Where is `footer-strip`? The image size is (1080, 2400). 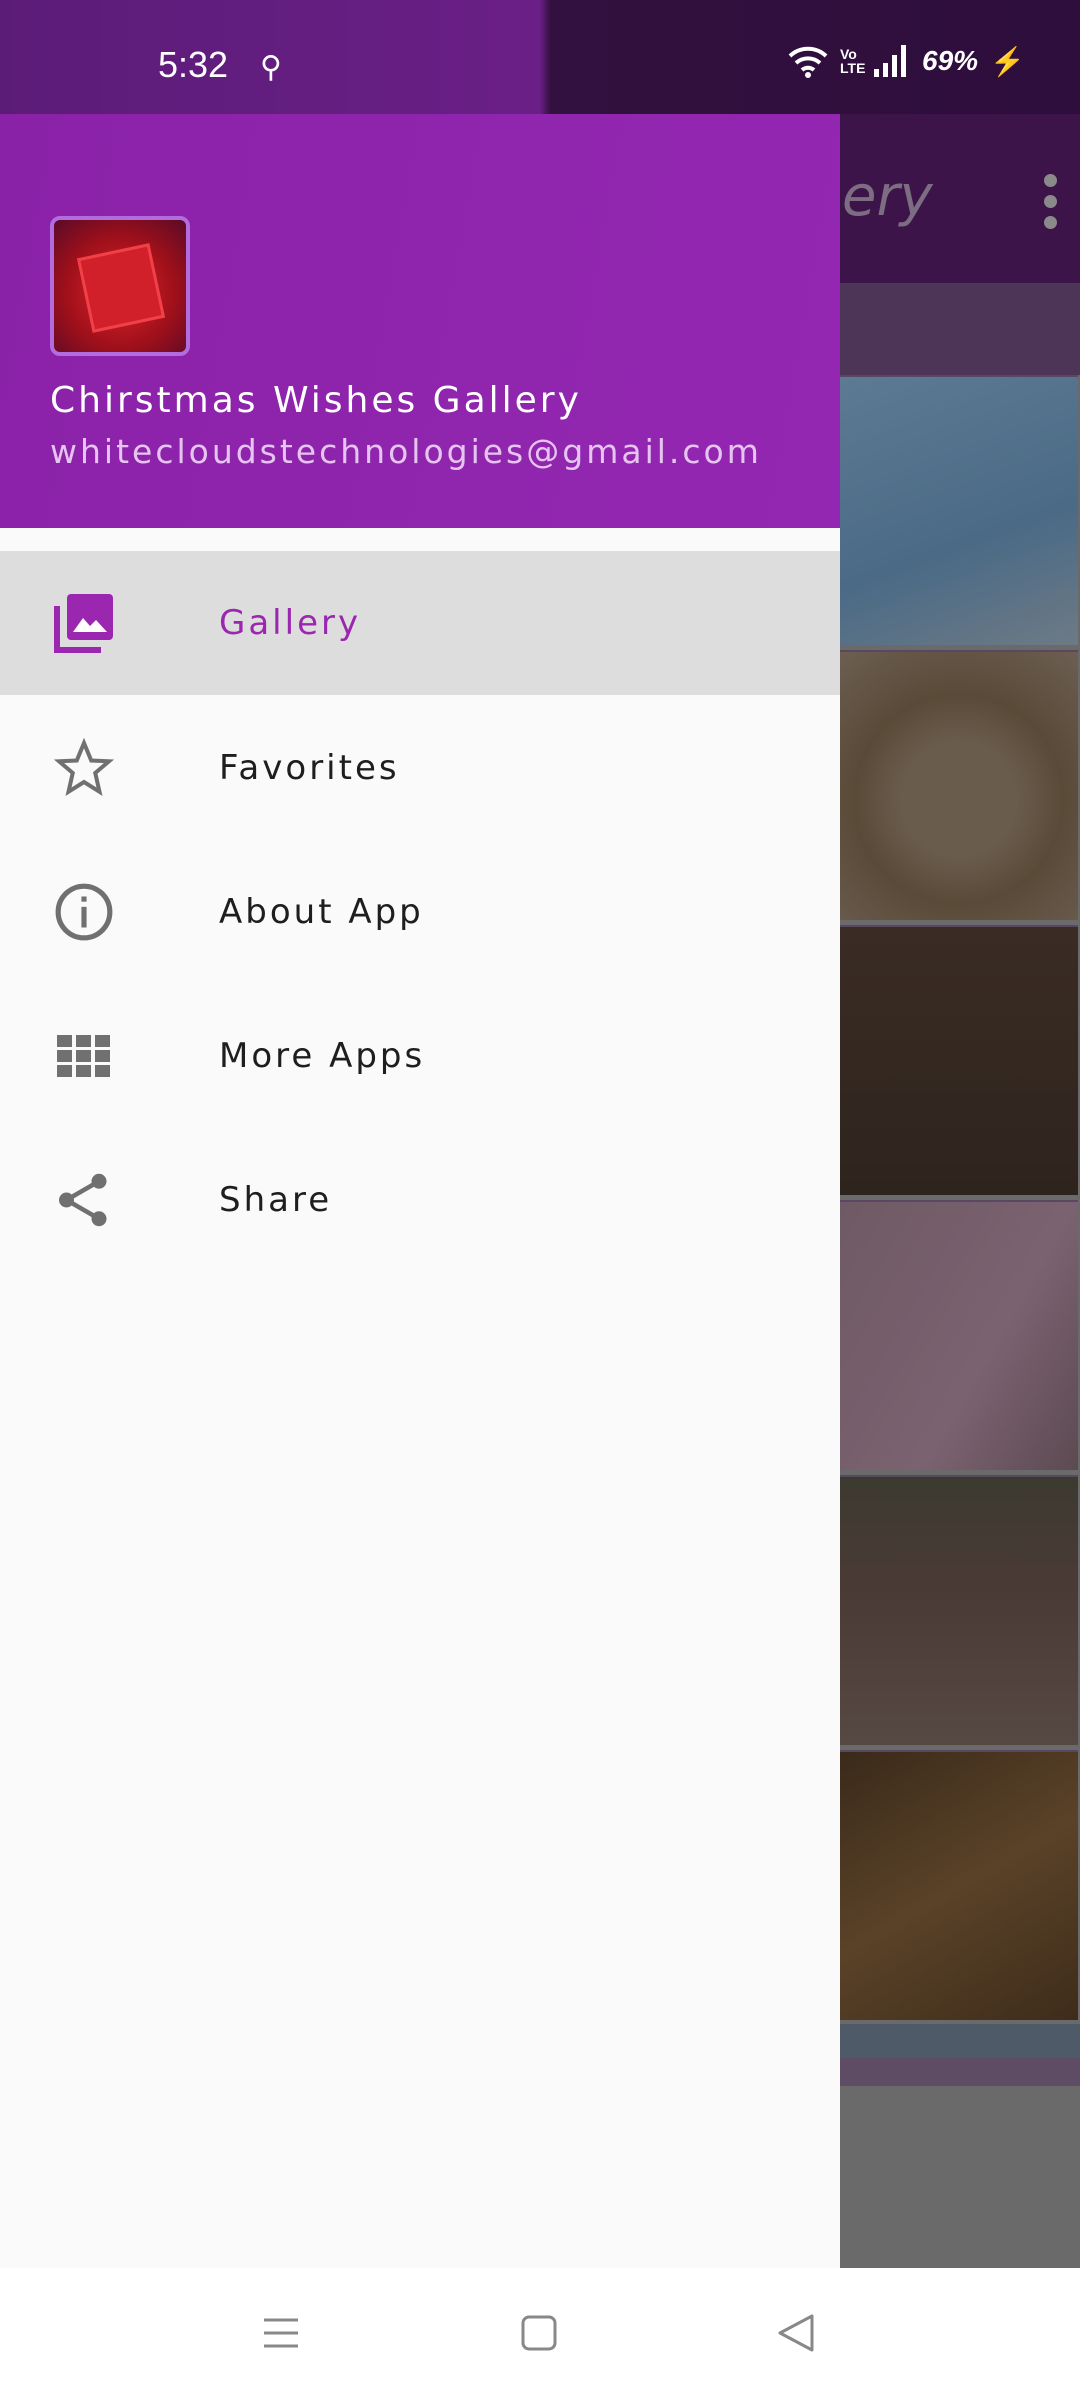
footer-strip is located at coordinates (960, 2072).